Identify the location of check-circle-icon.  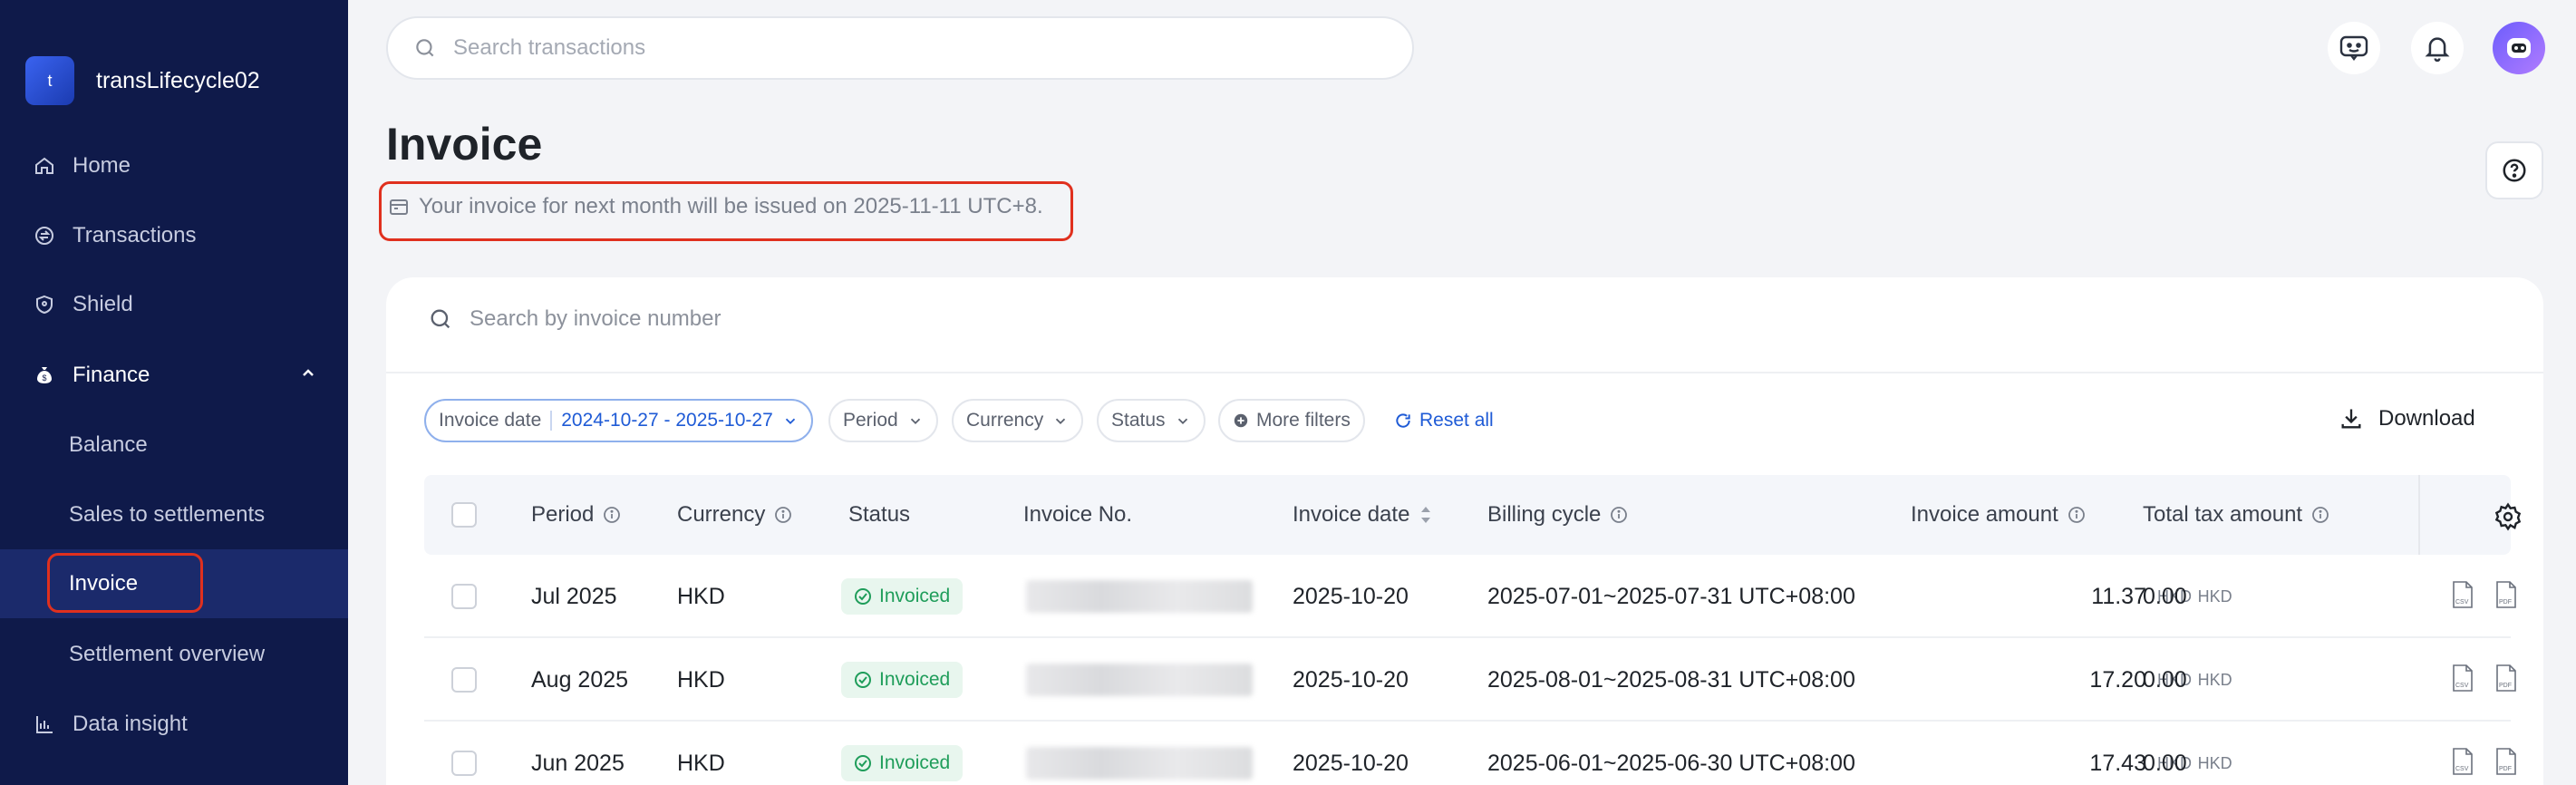
(863, 680).